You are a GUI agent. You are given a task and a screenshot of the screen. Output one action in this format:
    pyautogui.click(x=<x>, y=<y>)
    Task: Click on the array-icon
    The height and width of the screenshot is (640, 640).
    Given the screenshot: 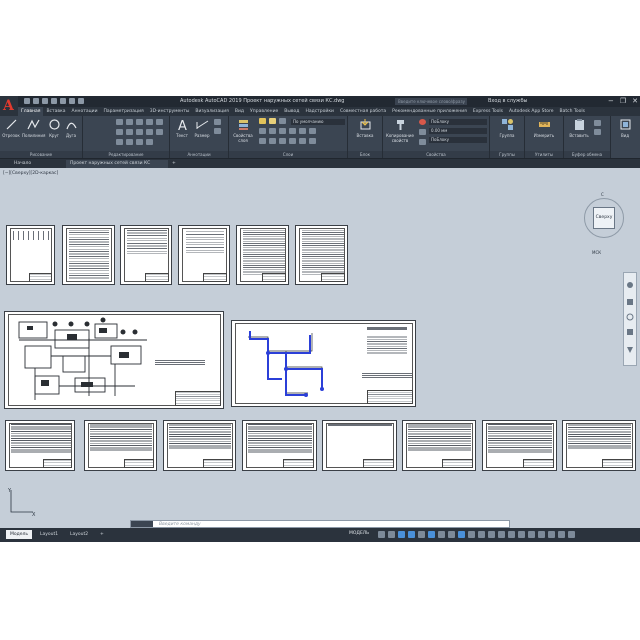 What is the action you would take?
    pyautogui.click(x=139, y=142)
    